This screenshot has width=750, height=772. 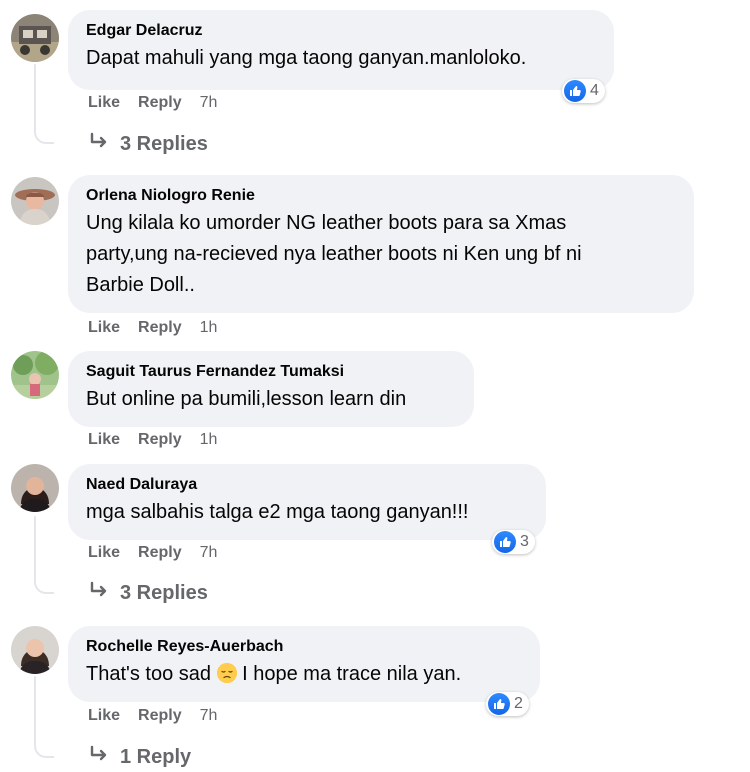 What do you see at coordinates (151, 674) in the screenshot?
I see `comment-text-part: That's too sad` at bounding box center [151, 674].